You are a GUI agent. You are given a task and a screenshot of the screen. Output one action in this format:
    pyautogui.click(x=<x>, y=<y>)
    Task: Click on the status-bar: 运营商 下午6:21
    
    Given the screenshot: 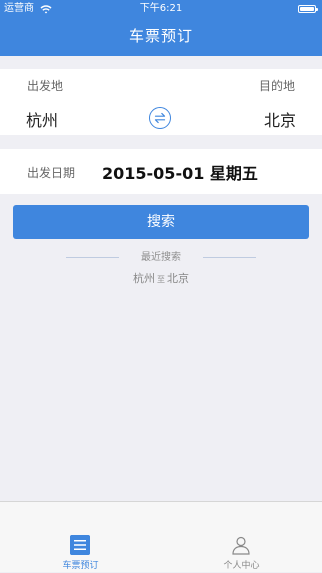 What is the action you would take?
    pyautogui.click(x=161, y=9)
    